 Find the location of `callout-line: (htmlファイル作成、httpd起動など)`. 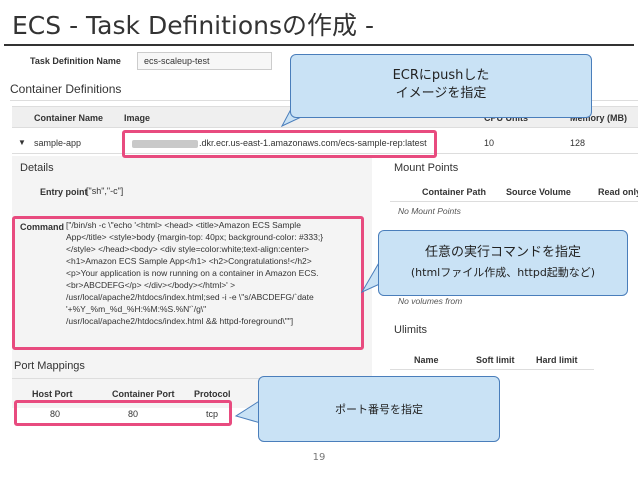

callout-line: (htmlファイル作成、httpd起動など) is located at coordinates (503, 272).